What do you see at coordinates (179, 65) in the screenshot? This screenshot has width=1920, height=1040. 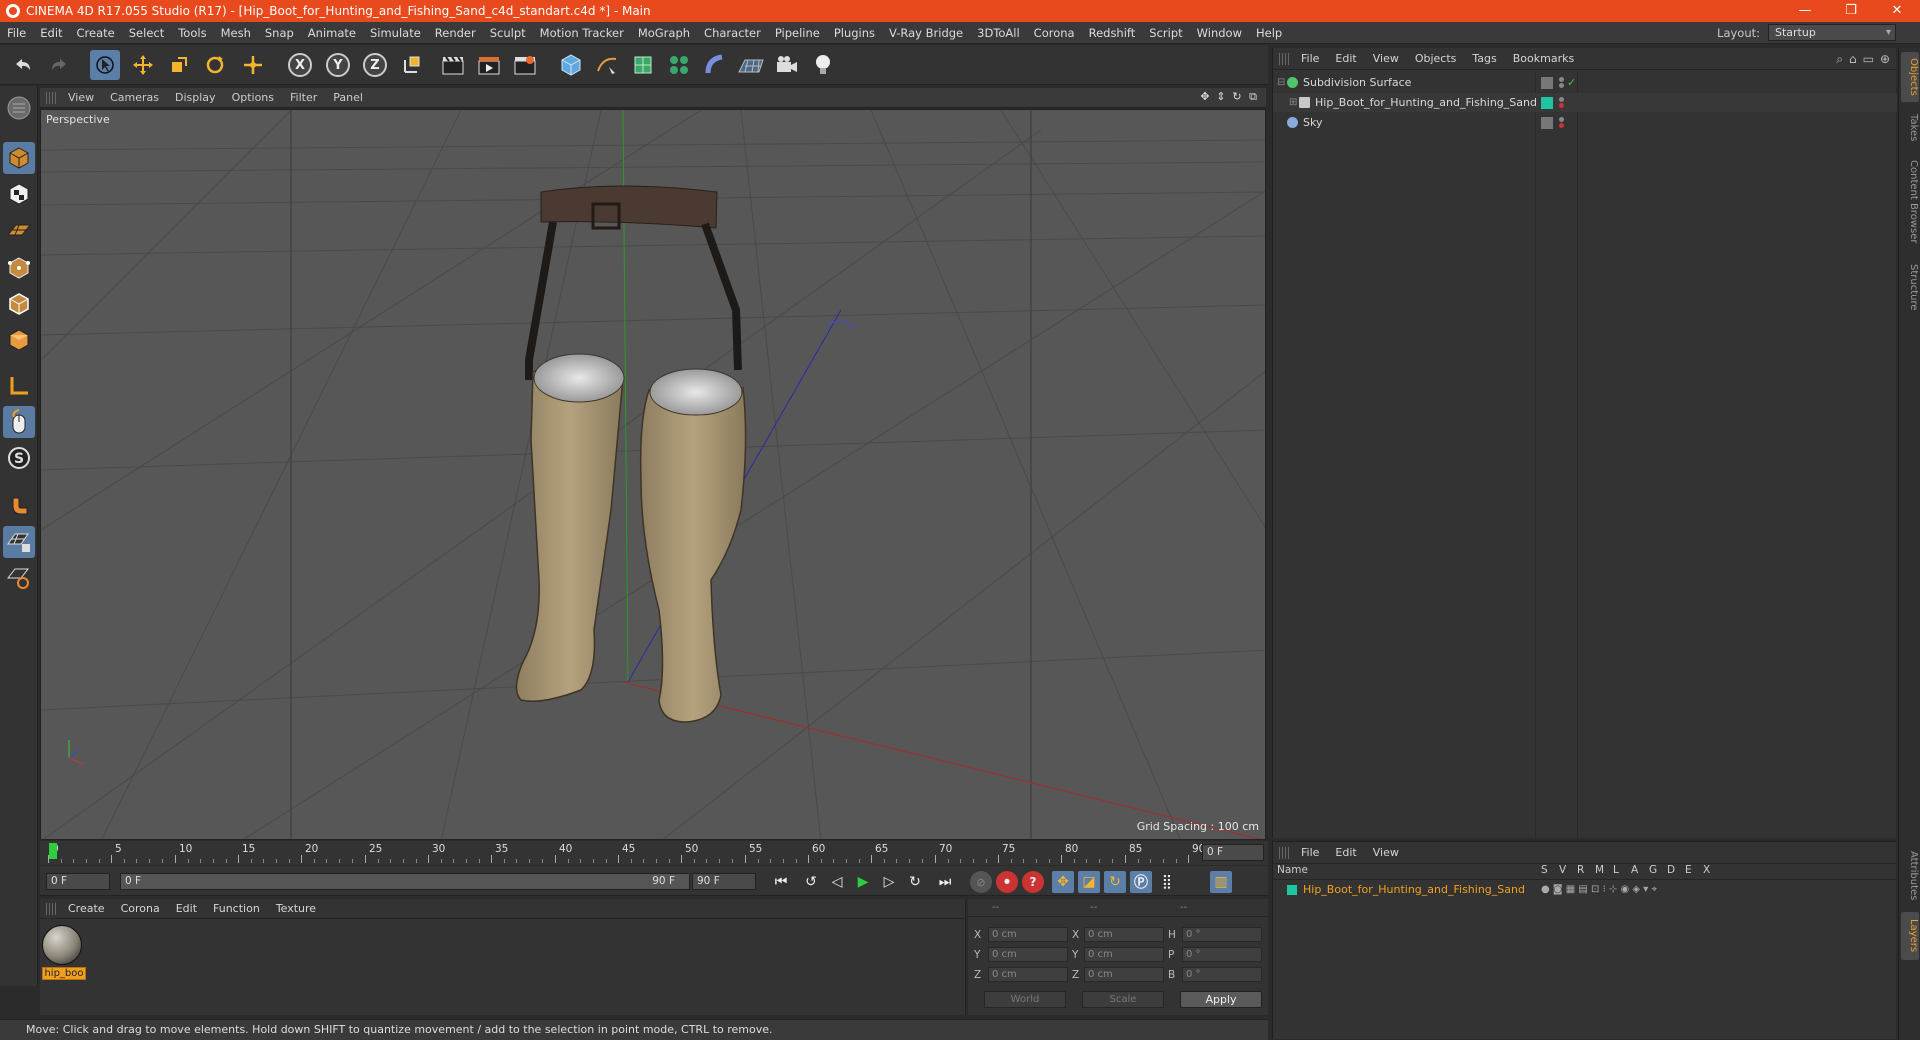 I see `scale-tool` at bounding box center [179, 65].